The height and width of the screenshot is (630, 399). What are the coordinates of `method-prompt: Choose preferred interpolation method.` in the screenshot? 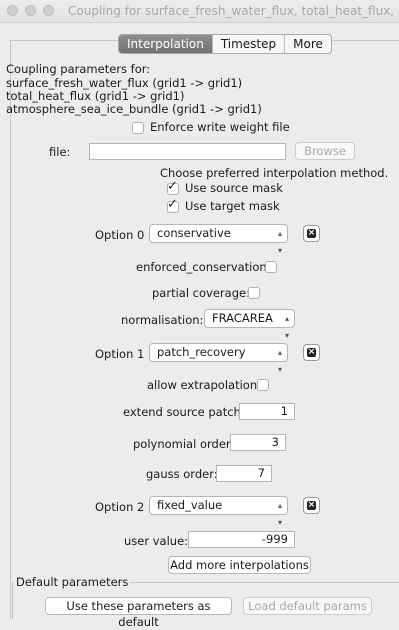 It's located at (274, 173).